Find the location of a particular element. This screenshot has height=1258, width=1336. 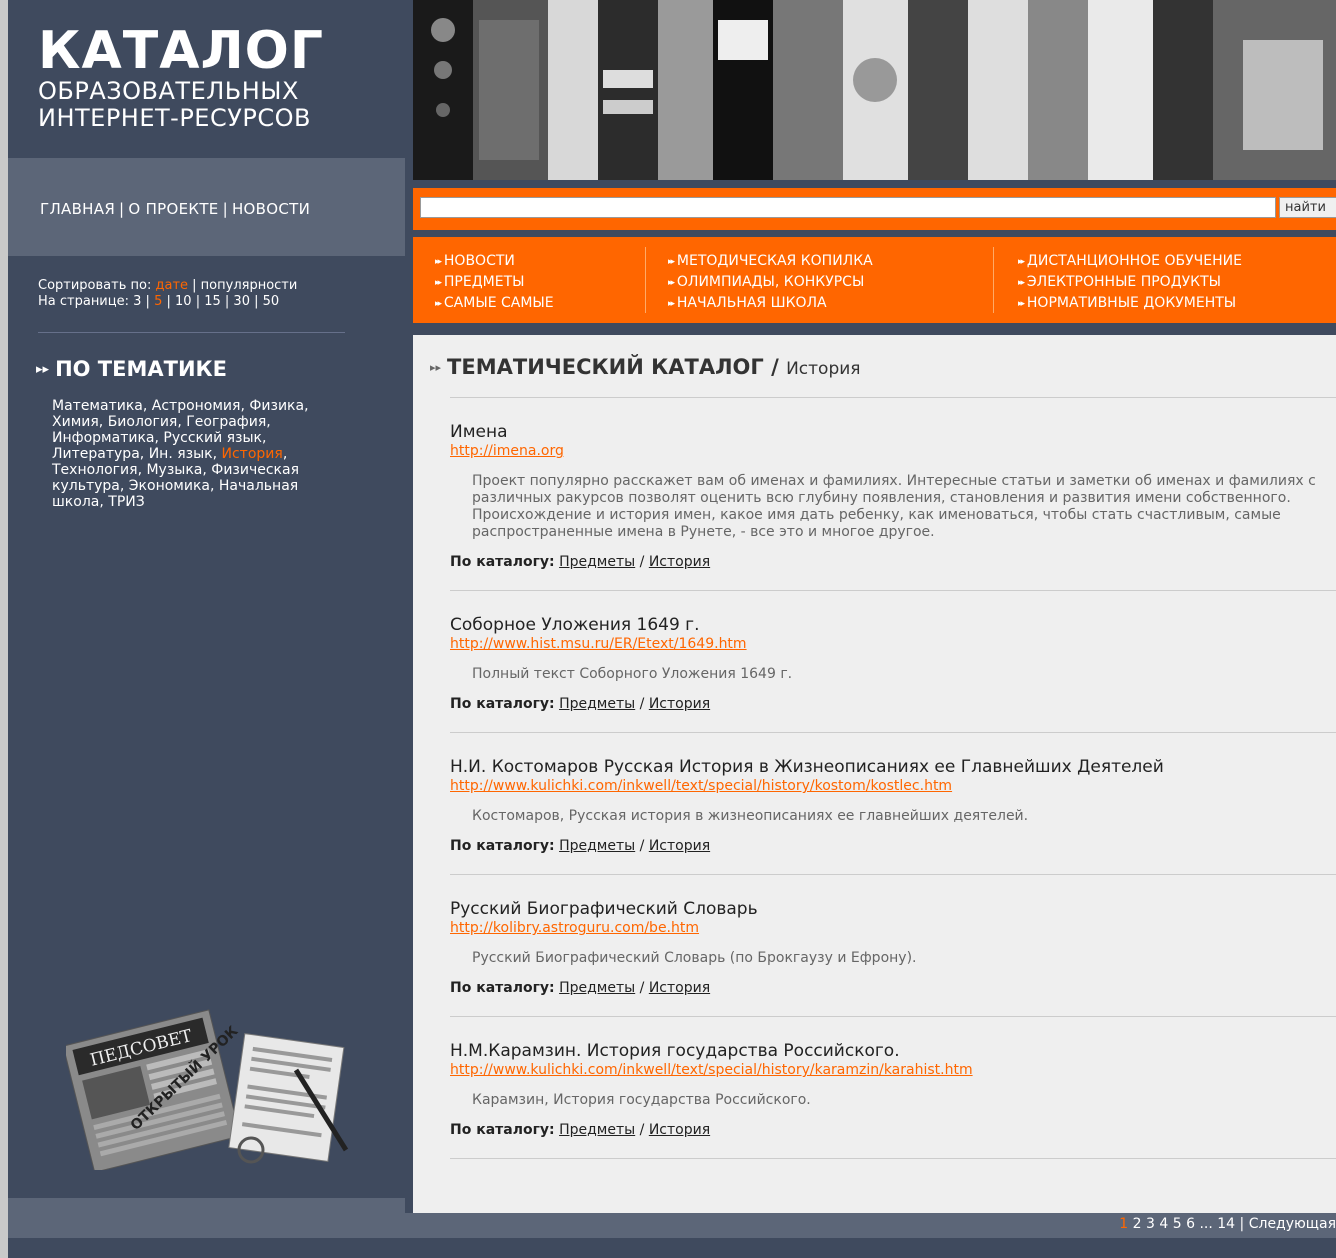

per-page-option-50: 50 is located at coordinates (271, 301).